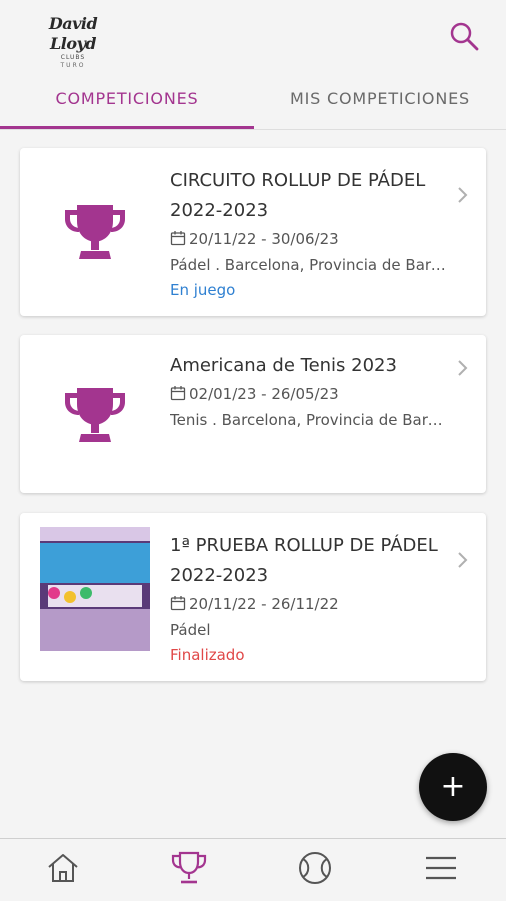 This screenshot has width=506, height=901. I want to click on tab-competiciones: COMPETICIONES, so click(127, 99).